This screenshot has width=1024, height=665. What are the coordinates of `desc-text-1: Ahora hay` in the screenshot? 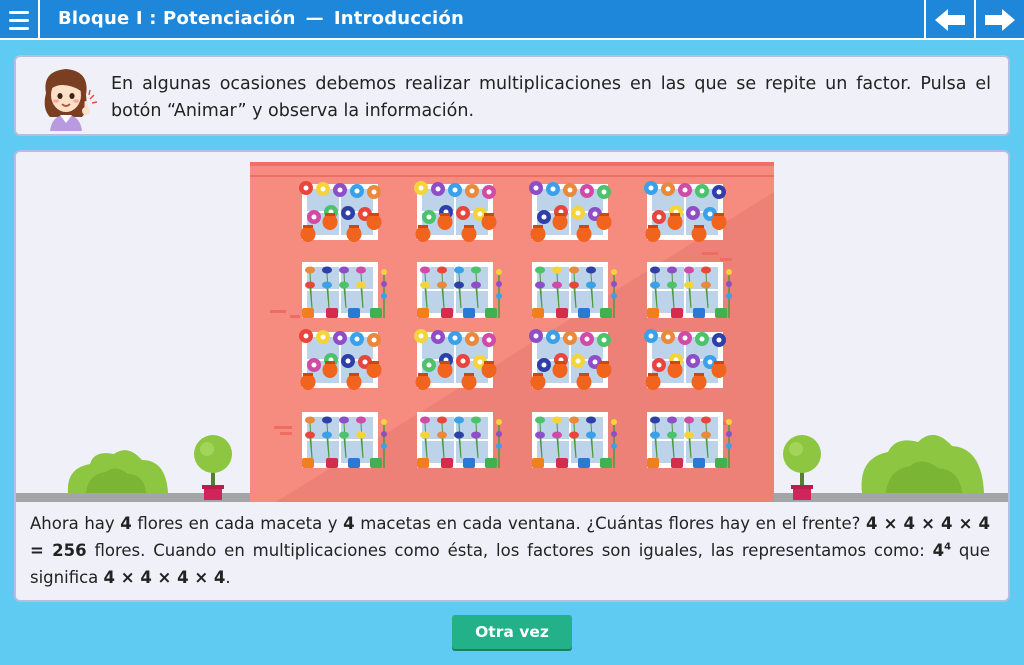 It's located at (75, 523).